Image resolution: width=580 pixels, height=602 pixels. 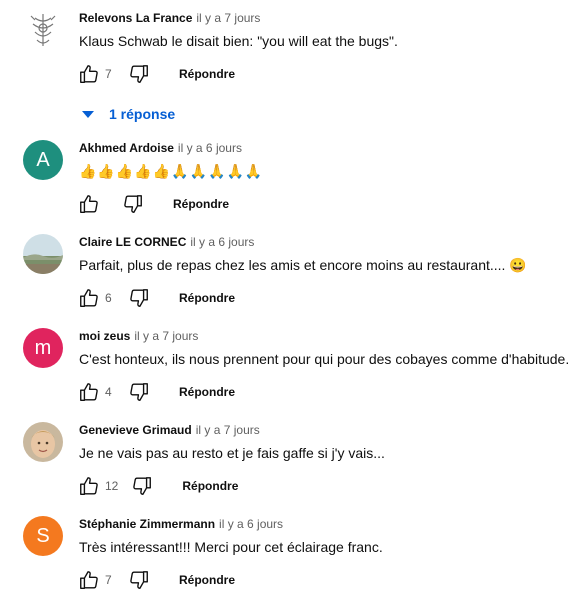 I want to click on comment-header: Relevons La France il y a 7 jours, so click(x=169, y=18).